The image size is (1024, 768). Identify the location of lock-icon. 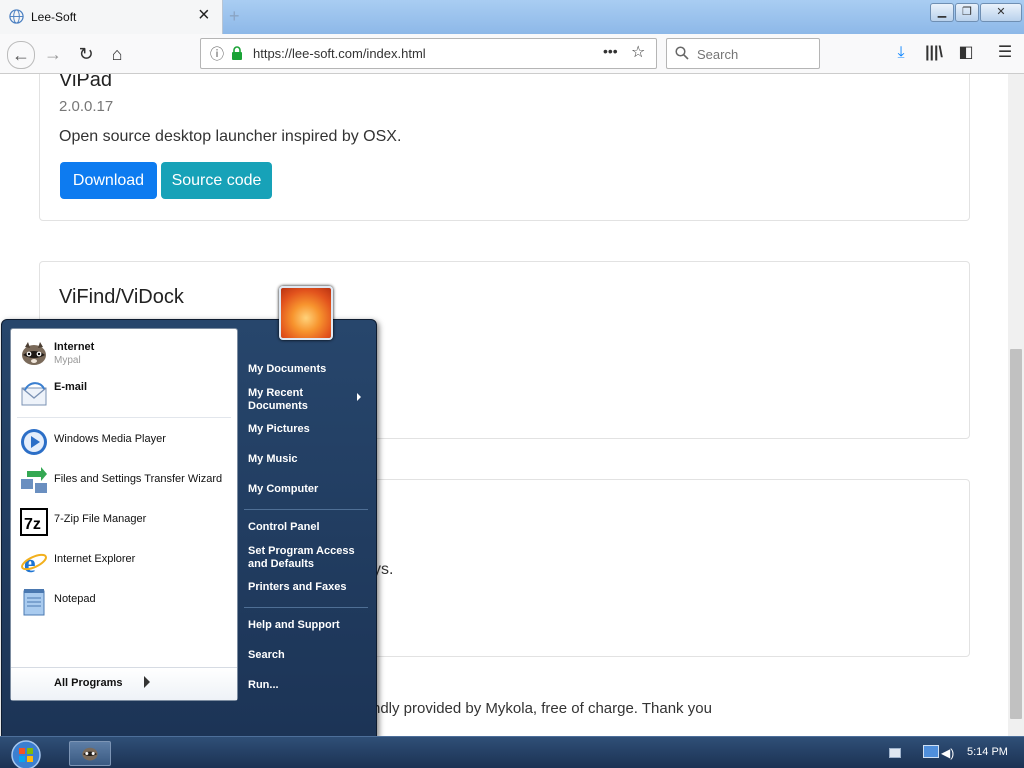
(237, 53).